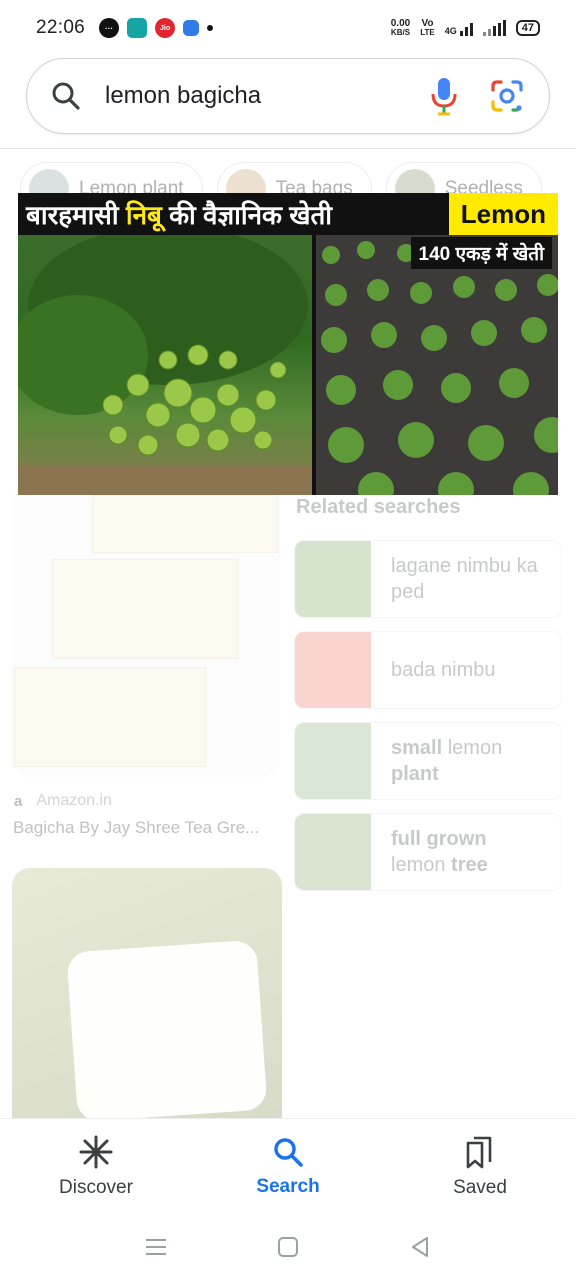 Image resolution: width=576 pixels, height=1280 pixels. What do you see at coordinates (96, 1151) in the screenshot?
I see `discover-asterisk-icon` at bounding box center [96, 1151].